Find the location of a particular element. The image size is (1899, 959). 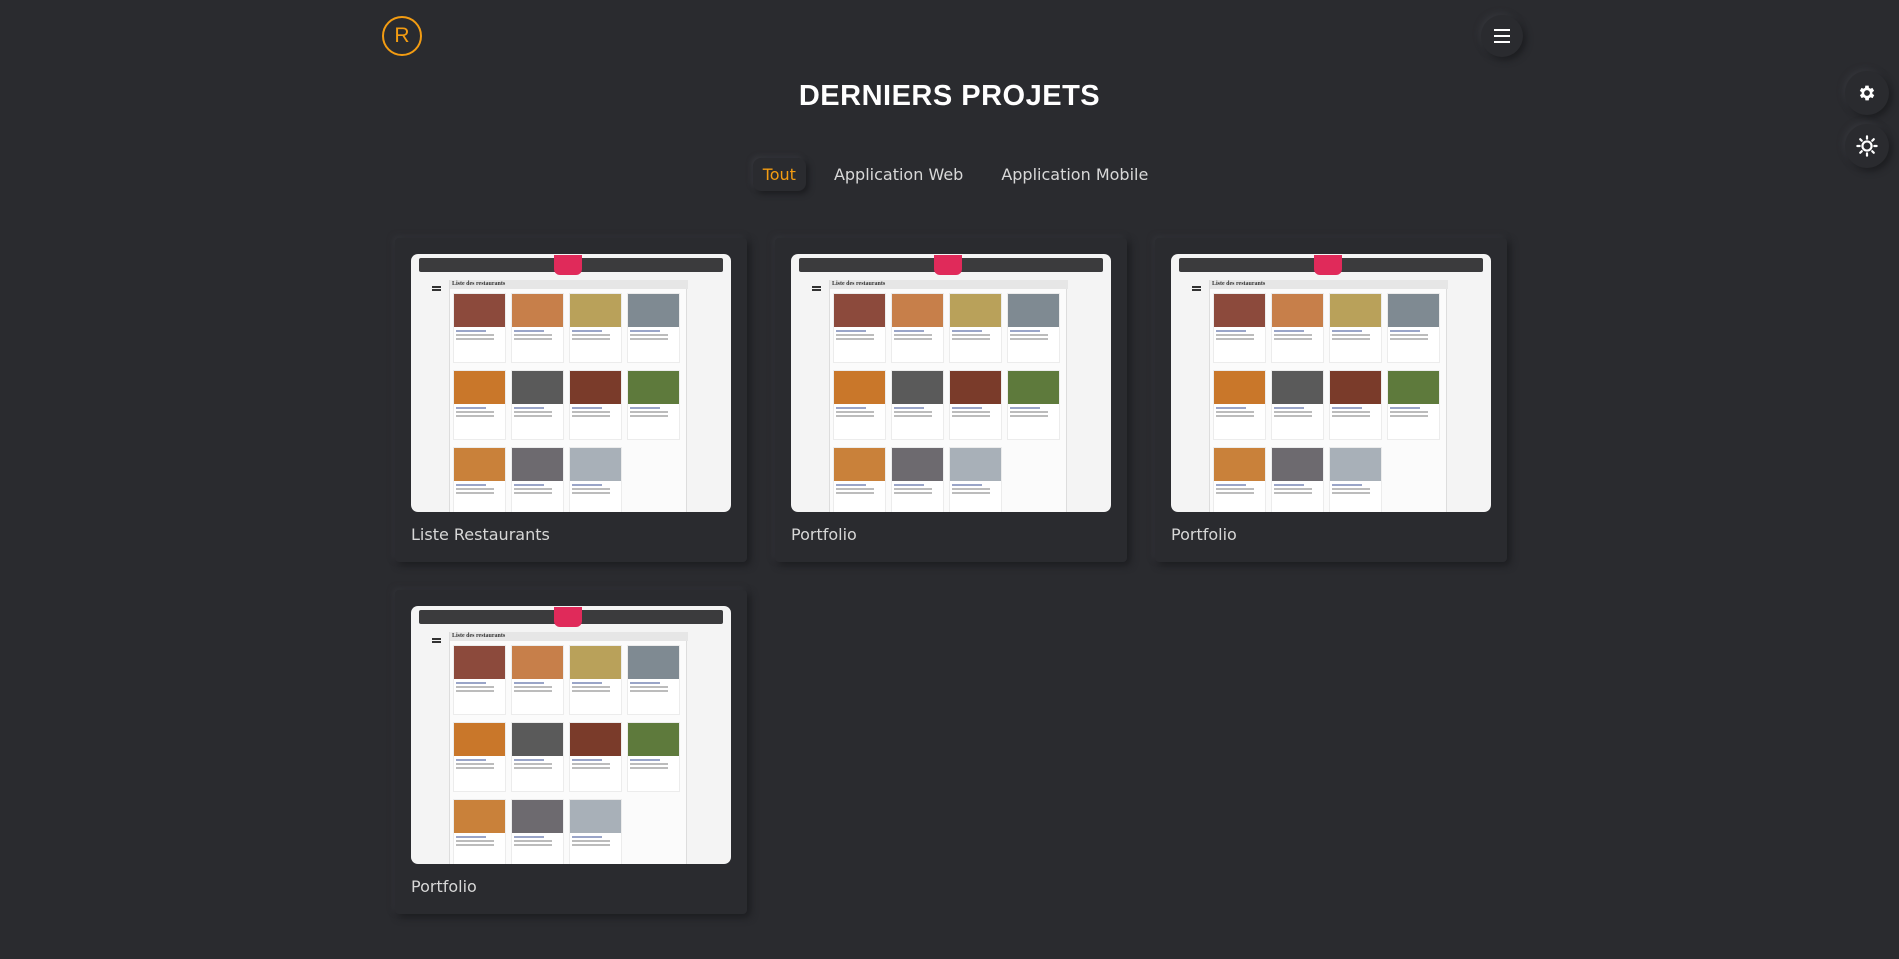

filter-tab-mobile-app: Application Mobile is located at coordinates (1074, 174).